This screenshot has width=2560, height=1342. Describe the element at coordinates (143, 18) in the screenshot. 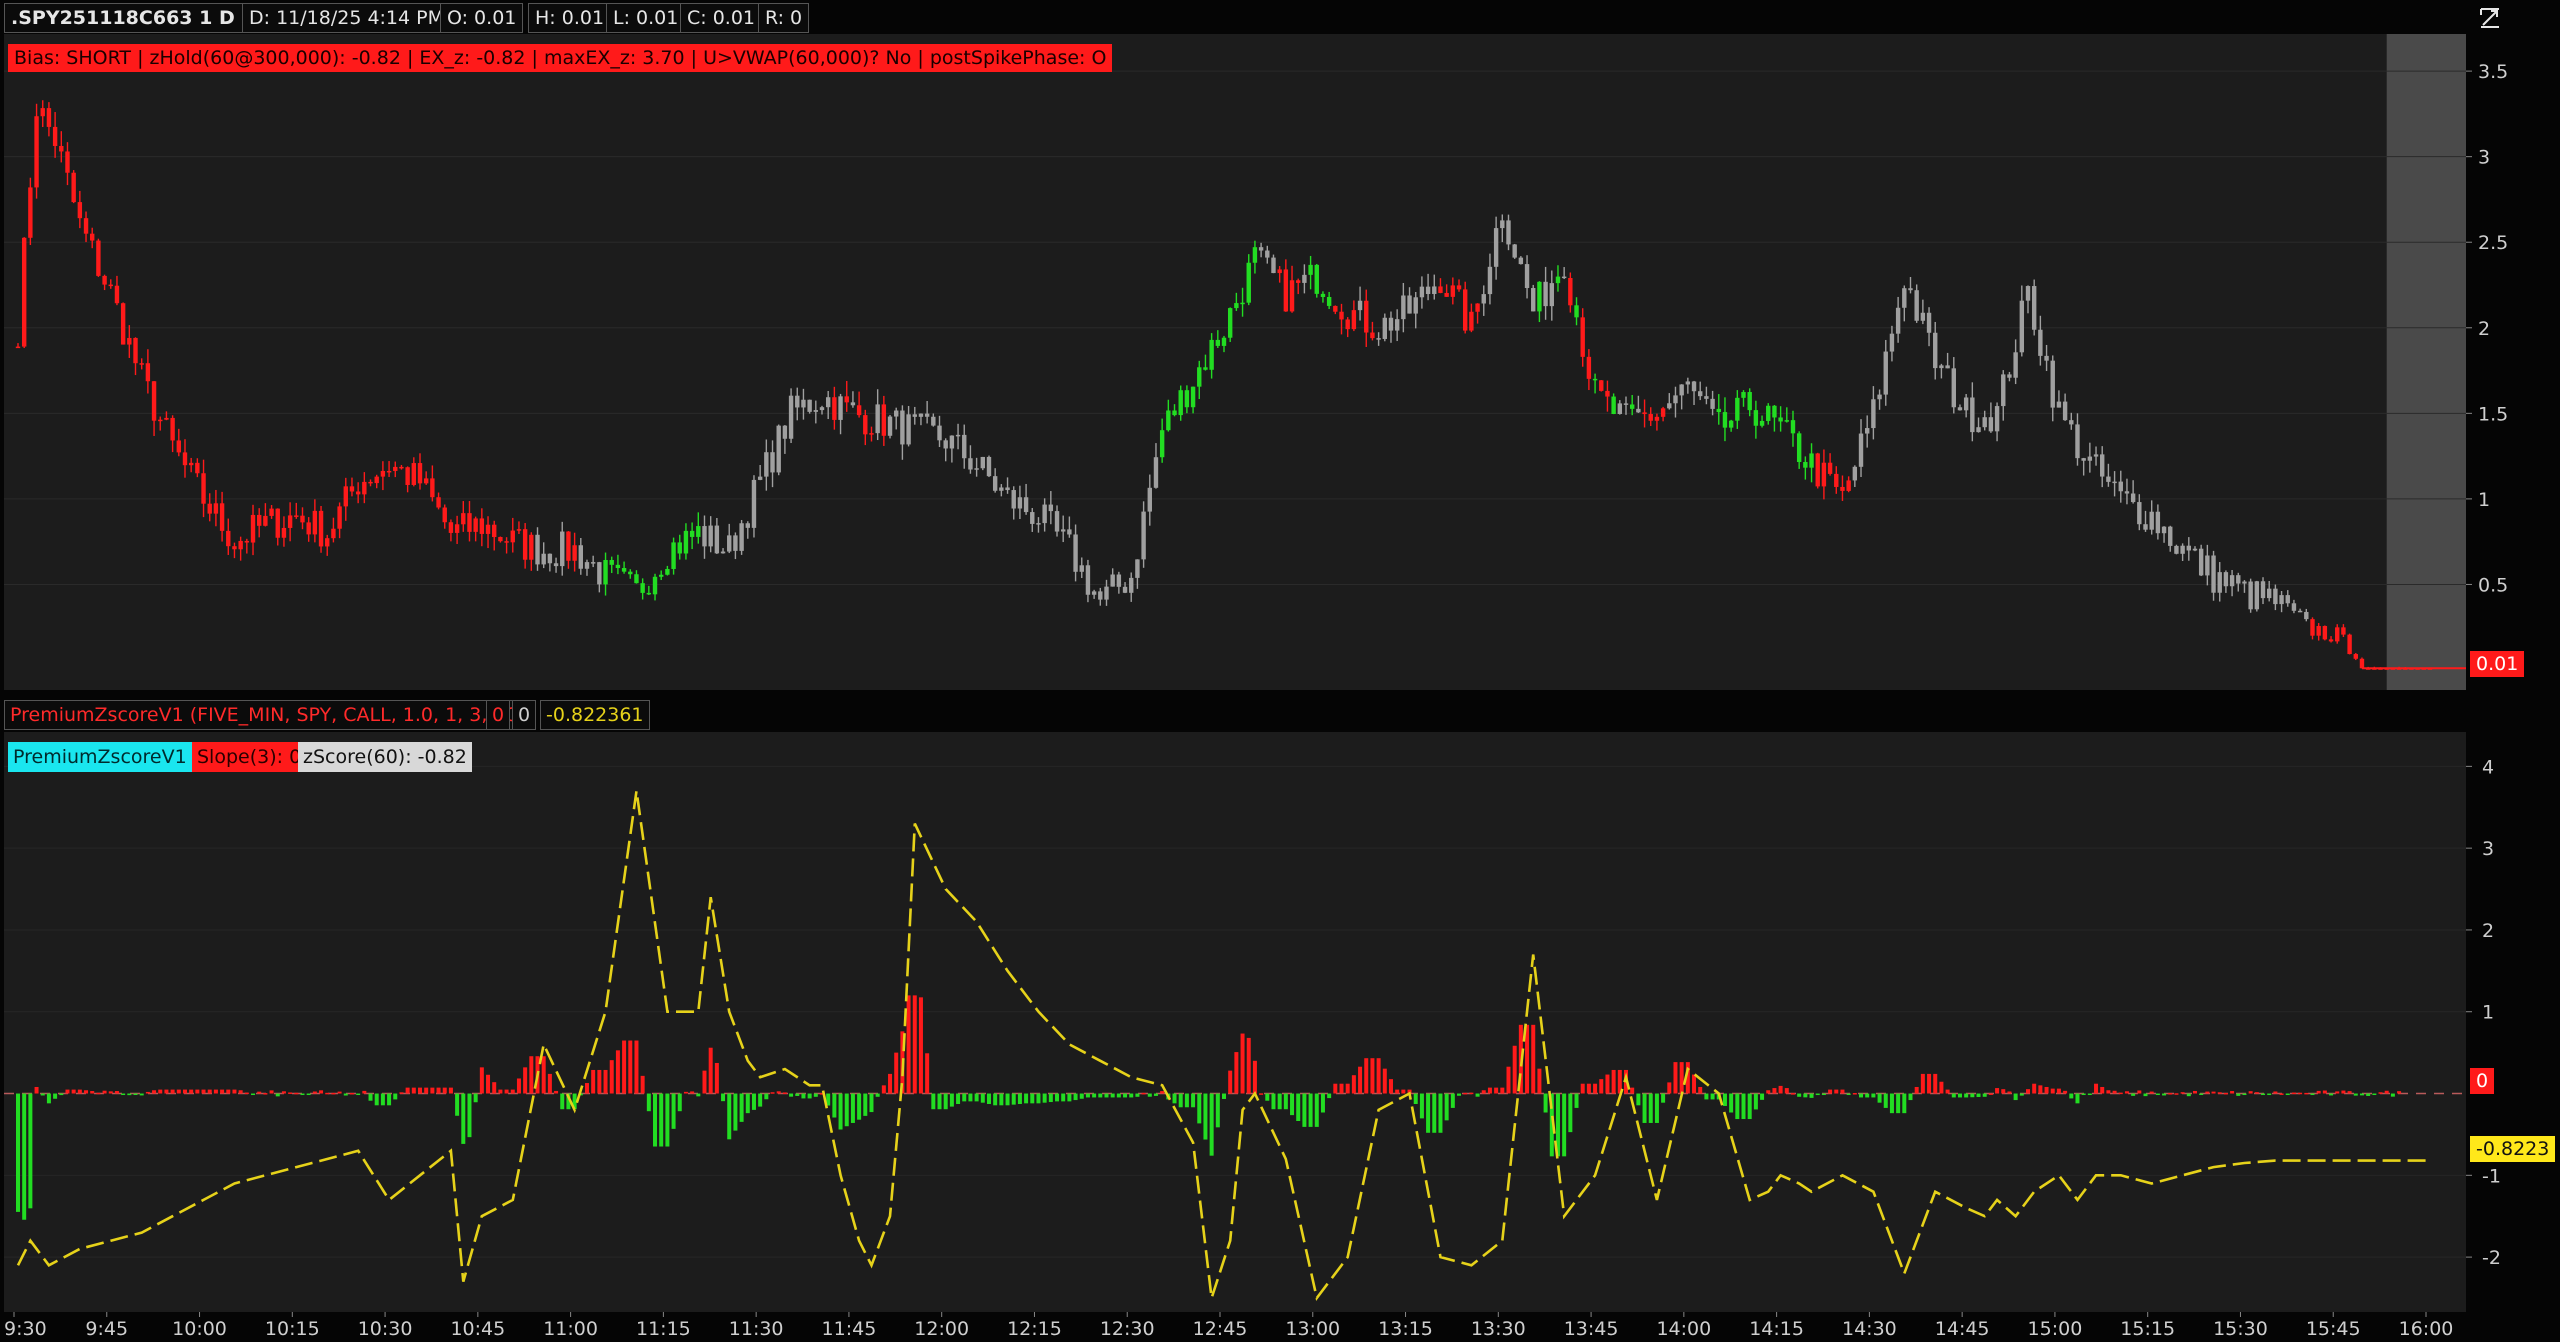

I see `symbol-label: .SPY251118C663 1 D 1m` at that location.